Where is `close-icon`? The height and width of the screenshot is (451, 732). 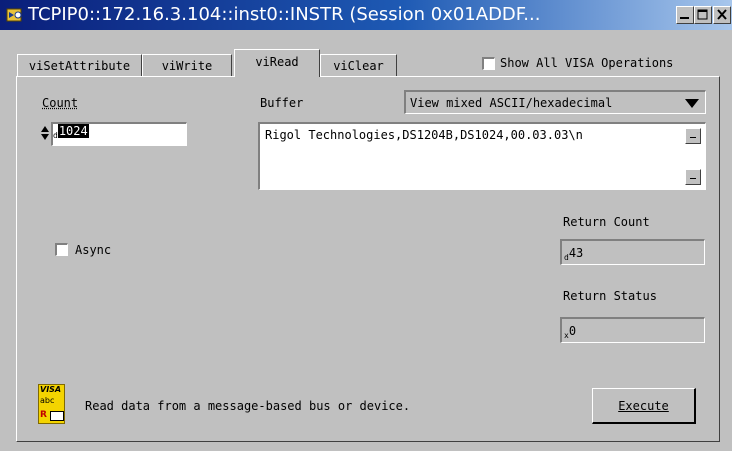 close-icon is located at coordinates (722, 14).